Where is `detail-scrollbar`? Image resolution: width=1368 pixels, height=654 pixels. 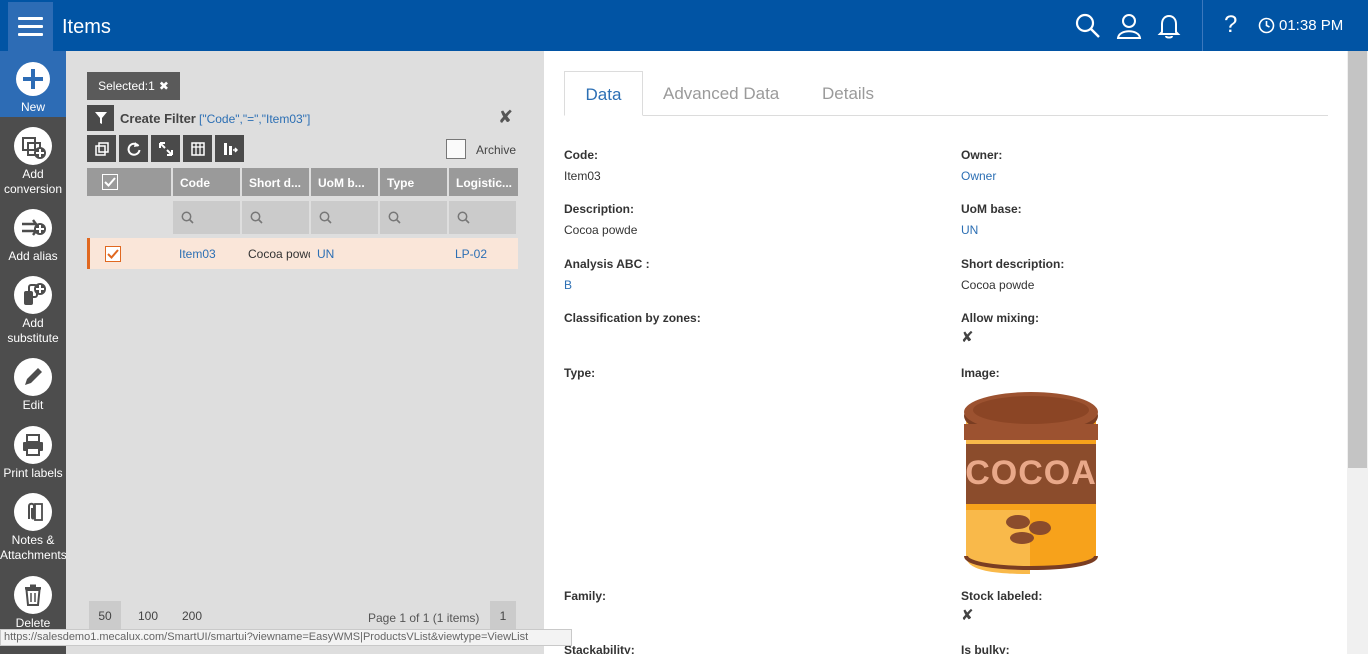 detail-scrollbar is located at coordinates (1357, 352).